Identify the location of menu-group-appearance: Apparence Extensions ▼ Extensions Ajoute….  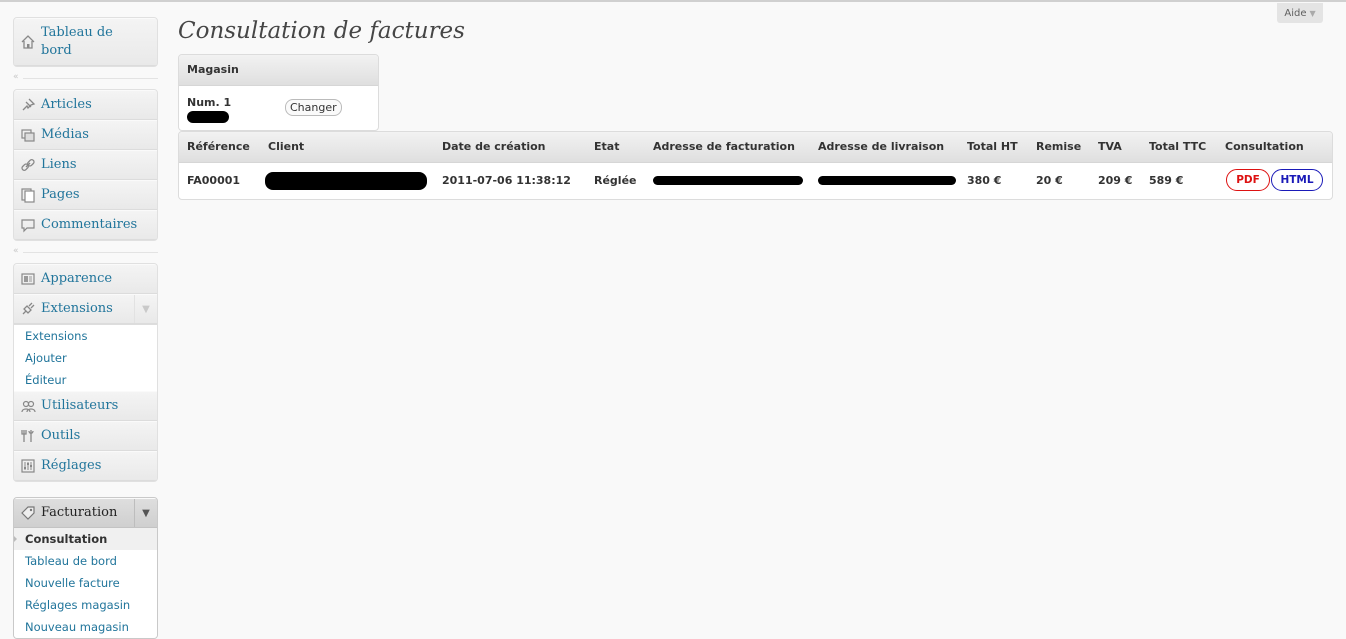
(85, 372).